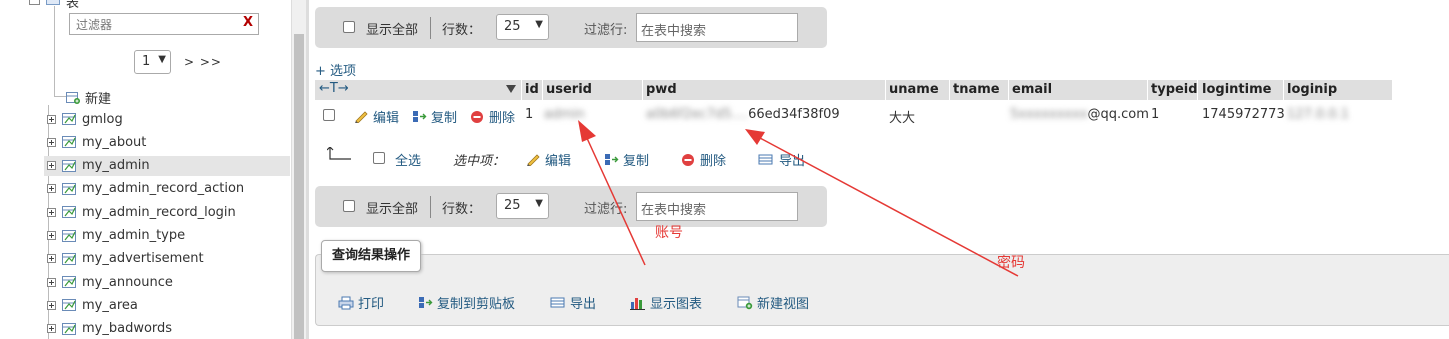  I want to click on cell-email: 5xxxxxxxxx@qq.com, so click(1079, 114).